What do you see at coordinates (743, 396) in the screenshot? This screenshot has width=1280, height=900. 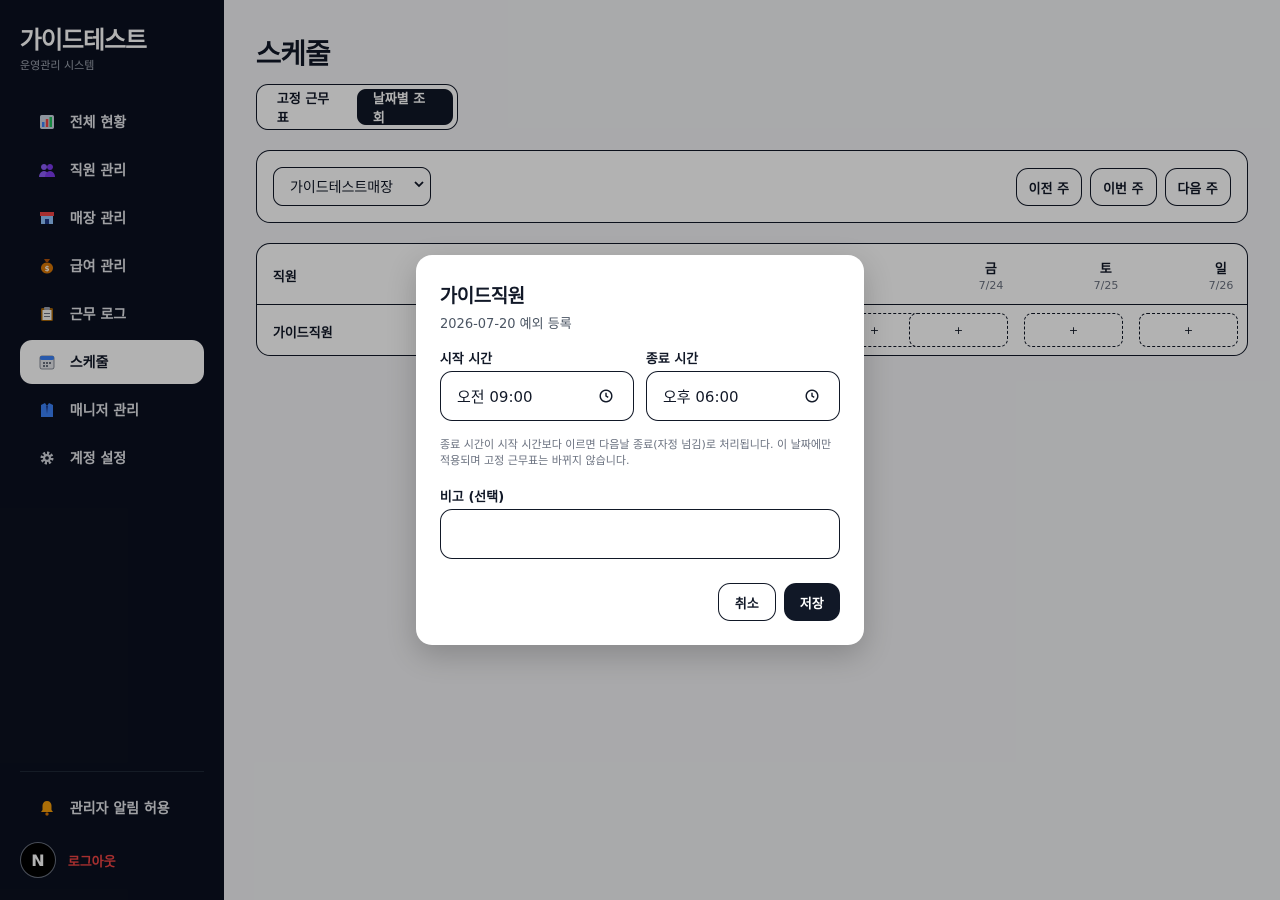 I see `end-time-input: 오후 06:00` at bounding box center [743, 396].